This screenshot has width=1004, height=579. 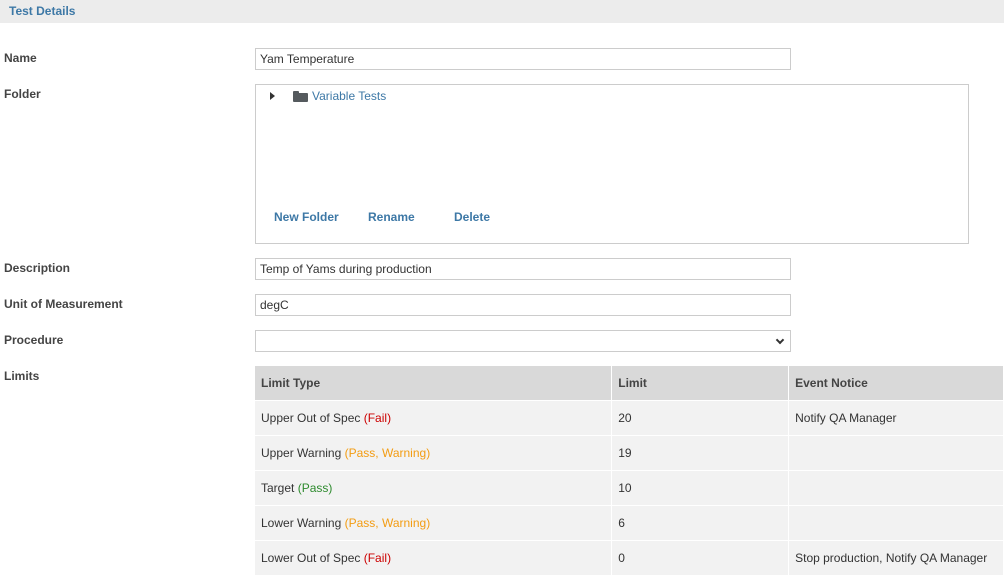 What do you see at coordinates (22, 94) in the screenshot?
I see `folder-label: Folder` at bounding box center [22, 94].